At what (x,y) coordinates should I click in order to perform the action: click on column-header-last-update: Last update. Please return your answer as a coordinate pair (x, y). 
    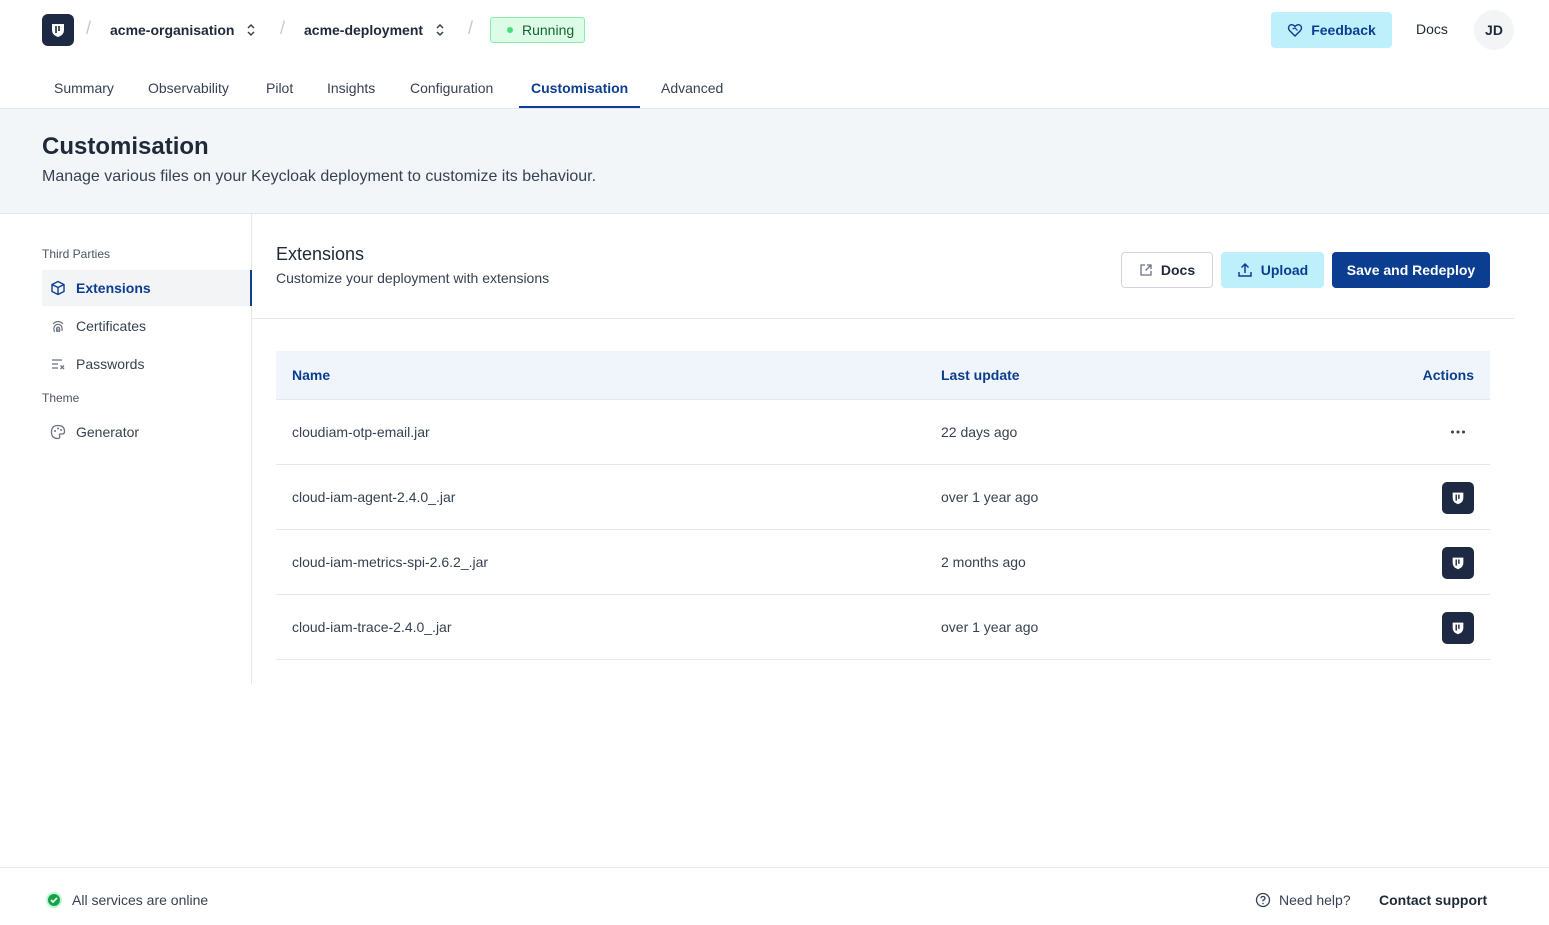
    Looking at the image, I should click on (980, 375).